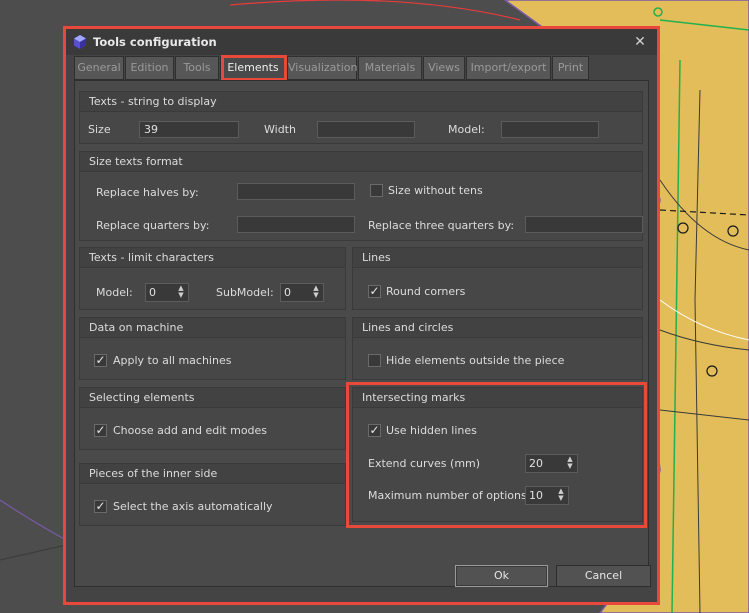 Image resolution: width=749 pixels, height=613 pixels. I want to click on group-title: Lines and circles, so click(497, 328).